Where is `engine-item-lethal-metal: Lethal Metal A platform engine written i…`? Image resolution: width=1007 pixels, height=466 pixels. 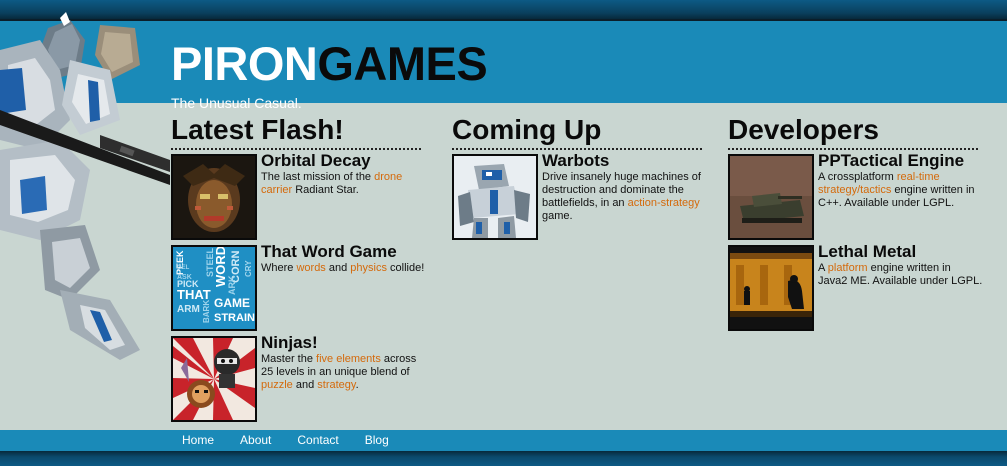 engine-item-lethal-metal: Lethal Metal A platform engine written i… is located at coordinates (855, 289).